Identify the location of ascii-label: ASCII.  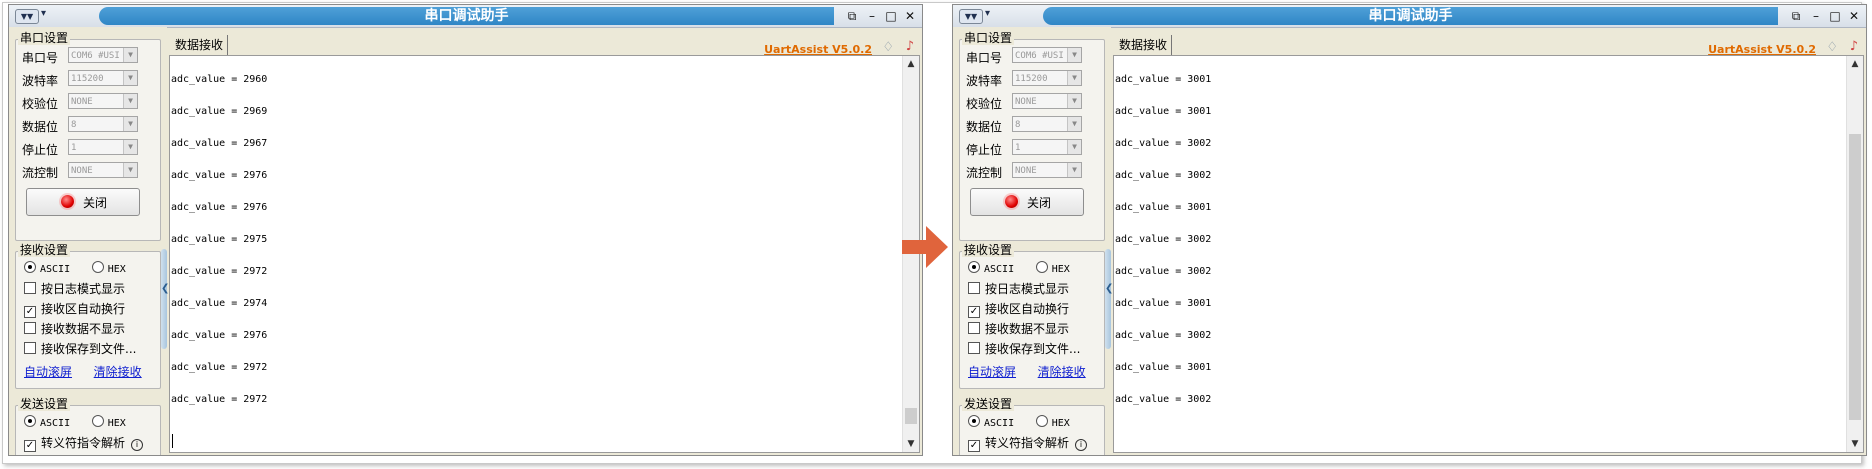
(999, 269).